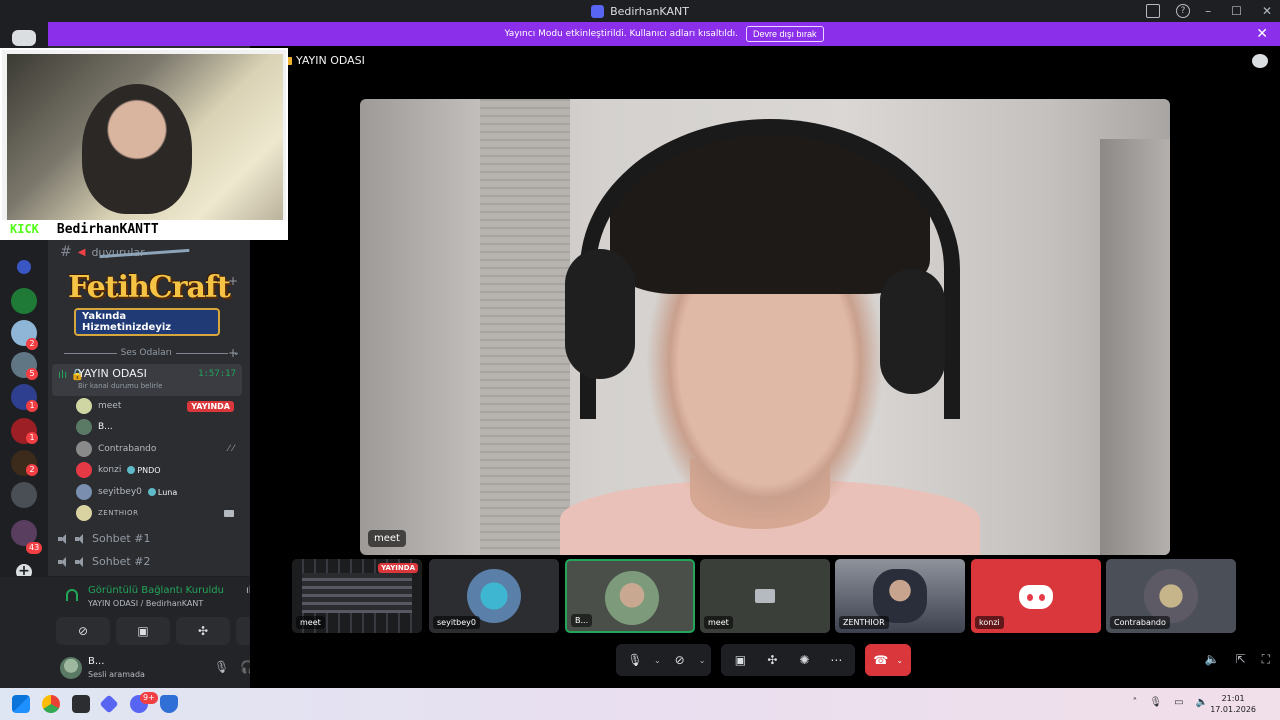 The image size is (1280, 720). Describe the element at coordinates (1134, 702) in the screenshot. I see `chevron-up-icon: ˄` at that location.